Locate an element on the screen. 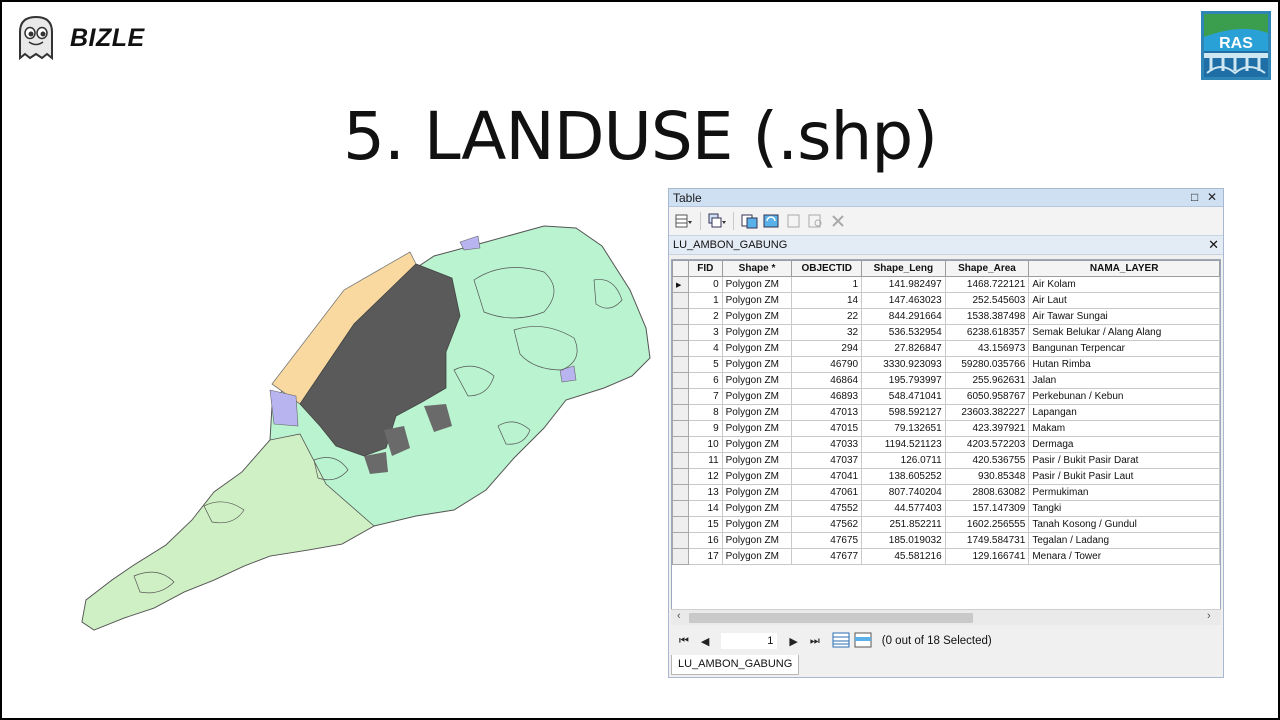 This screenshot has width=1280, height=720. column-header-nama-layer: NAMA_LAYER is located at coordinates (1124, 268).